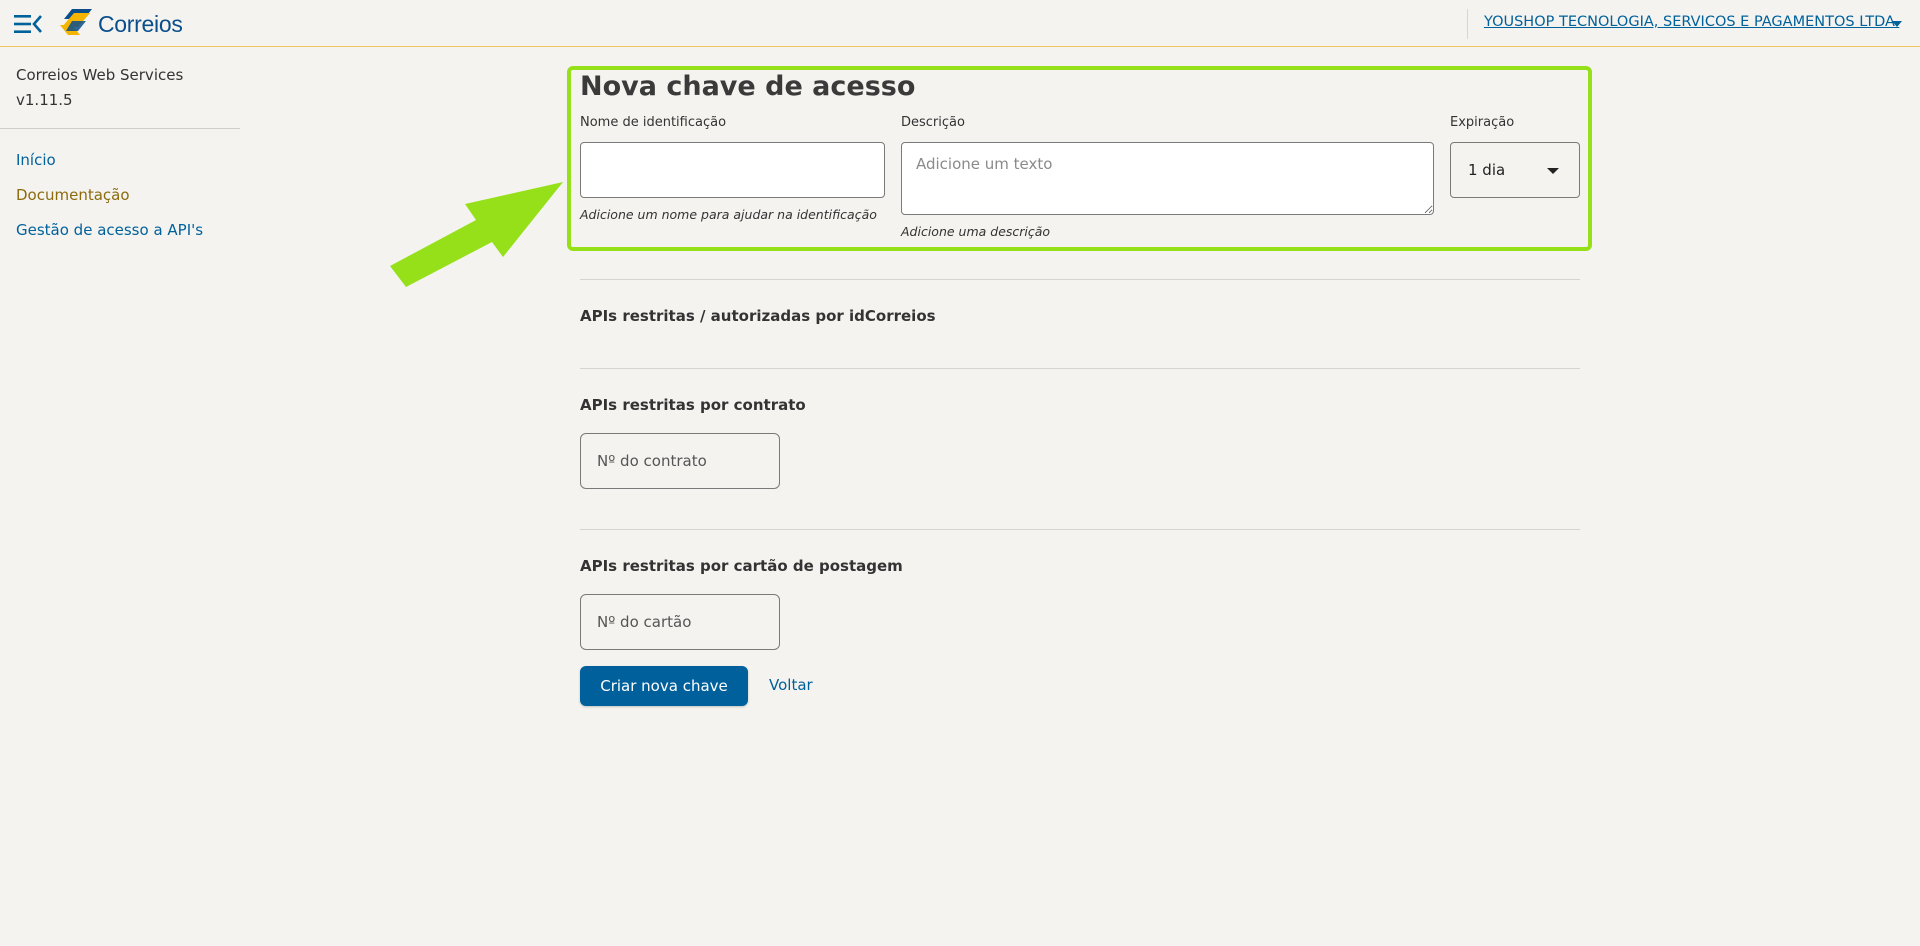 Image resolution: width=1920 pixels, height=946 pixels. Describe the element at coordinates (748, 86) in the screenshot. I see `page-title: Nova chave de acesso` at that location.